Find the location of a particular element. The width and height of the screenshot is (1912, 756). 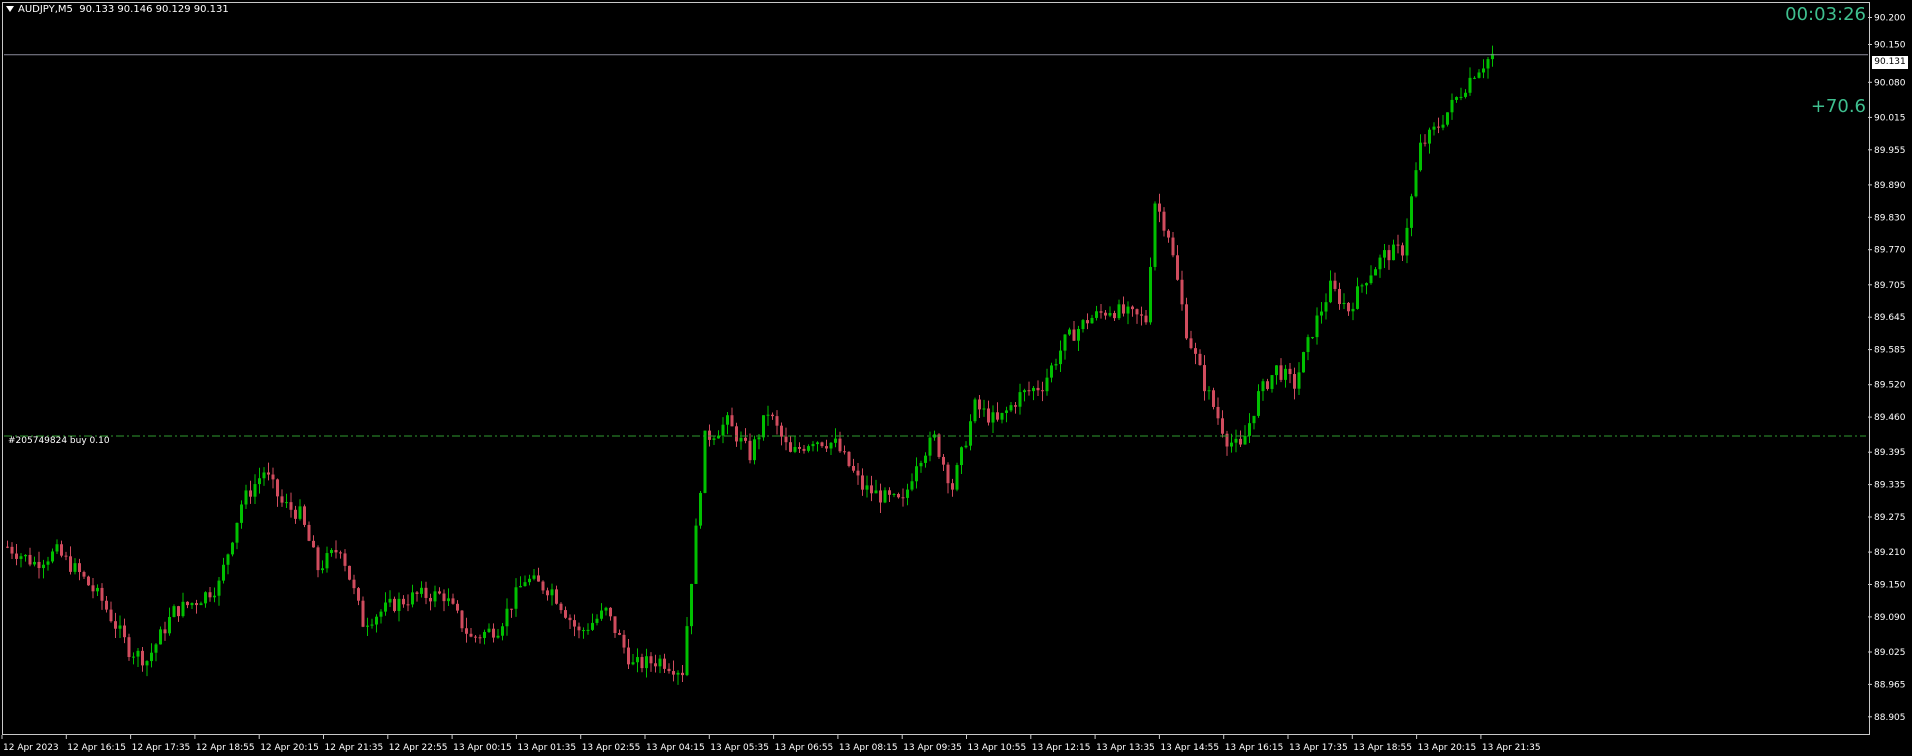

x-tick-label: 13 Apr 18:55 is located at coordinates (1382, 748).